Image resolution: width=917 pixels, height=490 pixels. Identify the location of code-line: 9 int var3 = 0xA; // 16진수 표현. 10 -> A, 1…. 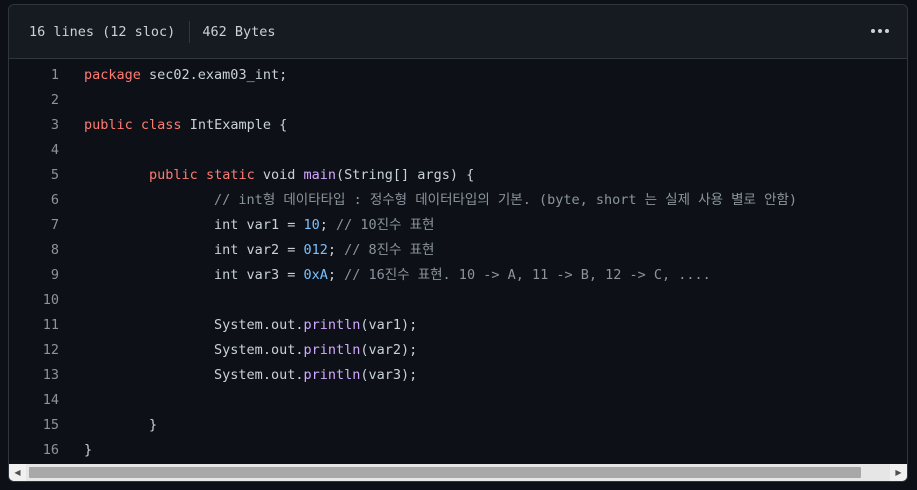
(458, 275).